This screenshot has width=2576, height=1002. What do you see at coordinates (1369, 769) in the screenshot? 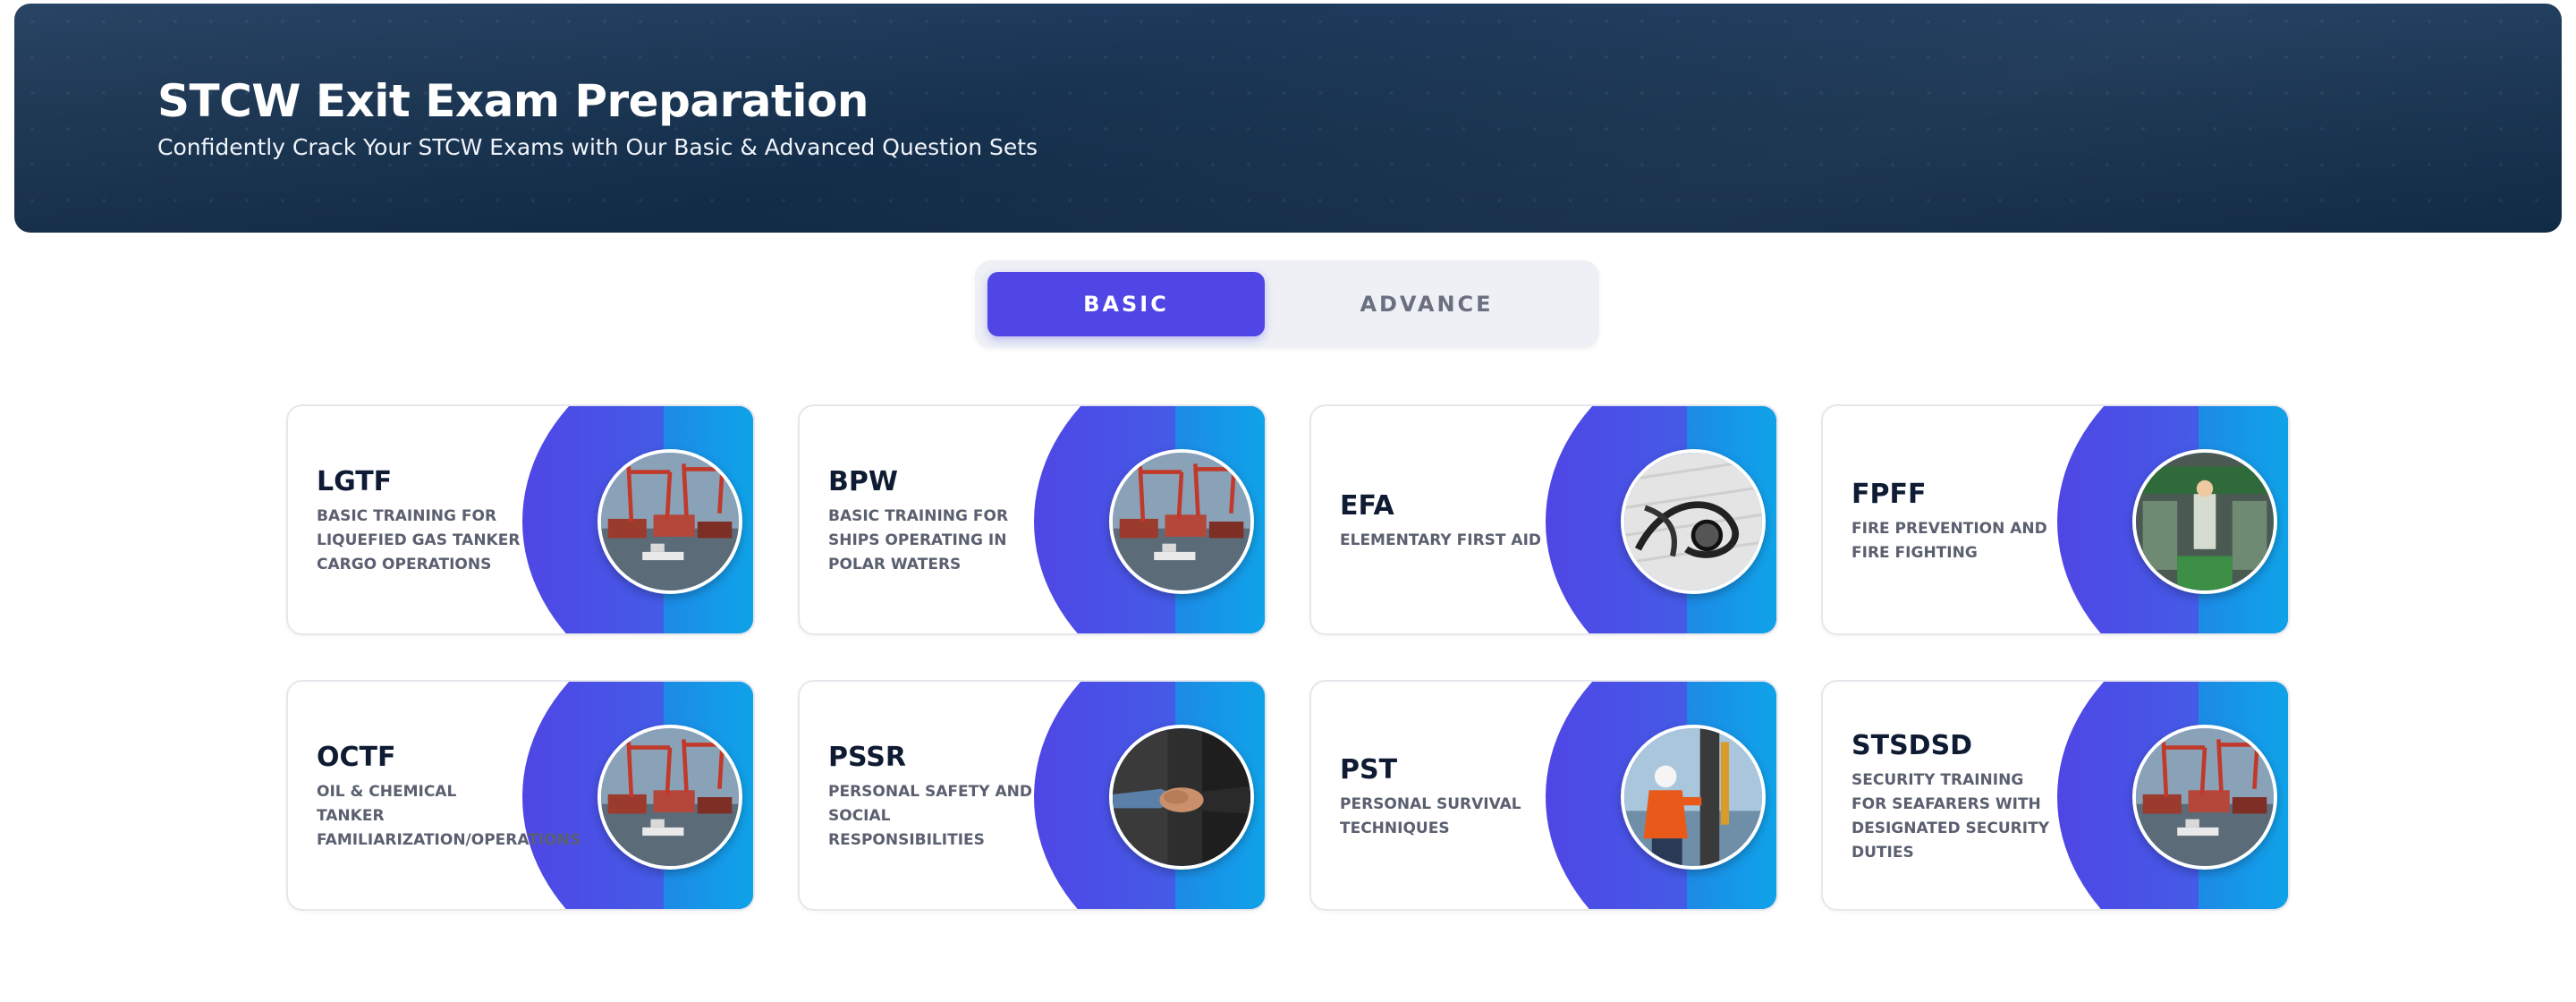
I see `course-code: PST` at bounding box center [1369, 769].